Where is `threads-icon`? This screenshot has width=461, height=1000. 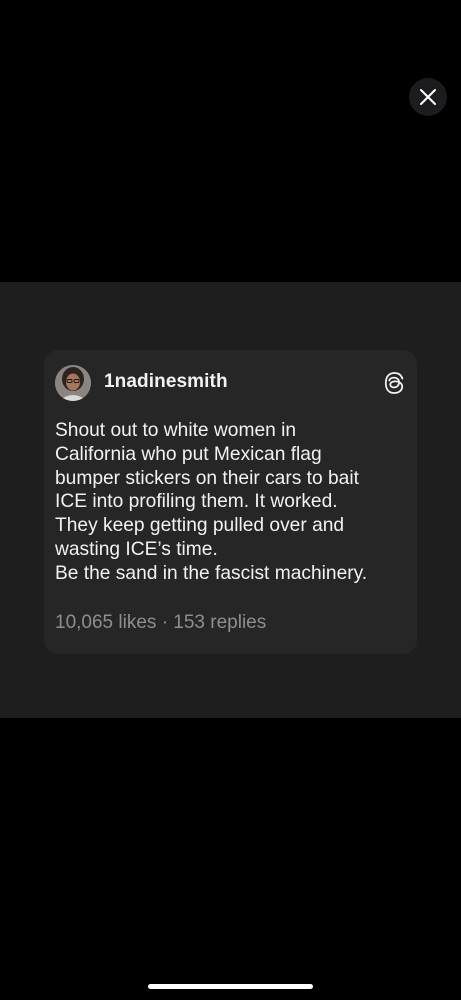
threads-icon is located at coordinates (394, 383).